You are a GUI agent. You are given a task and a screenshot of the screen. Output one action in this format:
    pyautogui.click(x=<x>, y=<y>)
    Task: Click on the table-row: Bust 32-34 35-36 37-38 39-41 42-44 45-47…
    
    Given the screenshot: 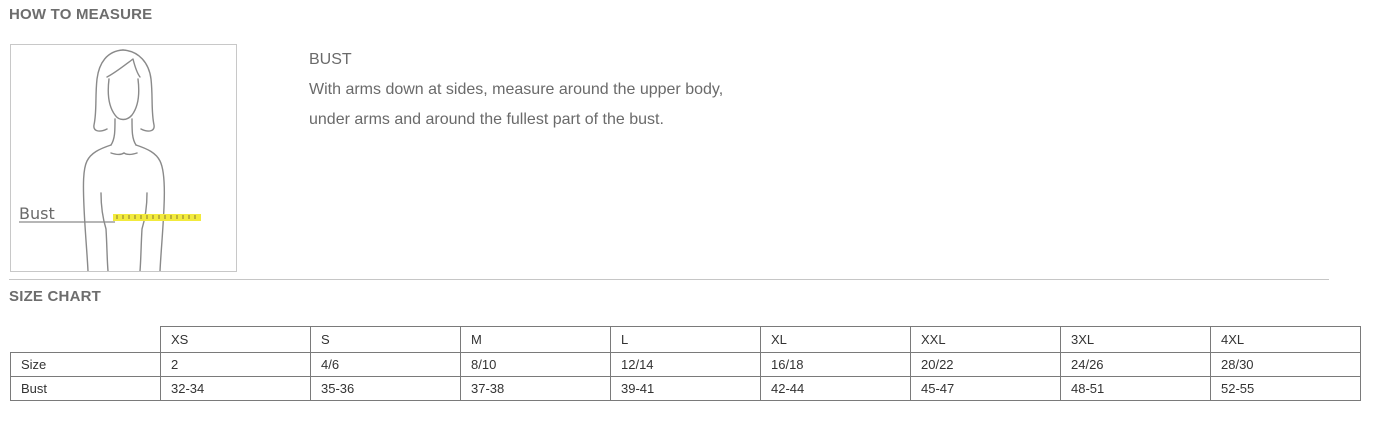 What is the action you would take?
    pyautogui.click(x=685, y=388)
    